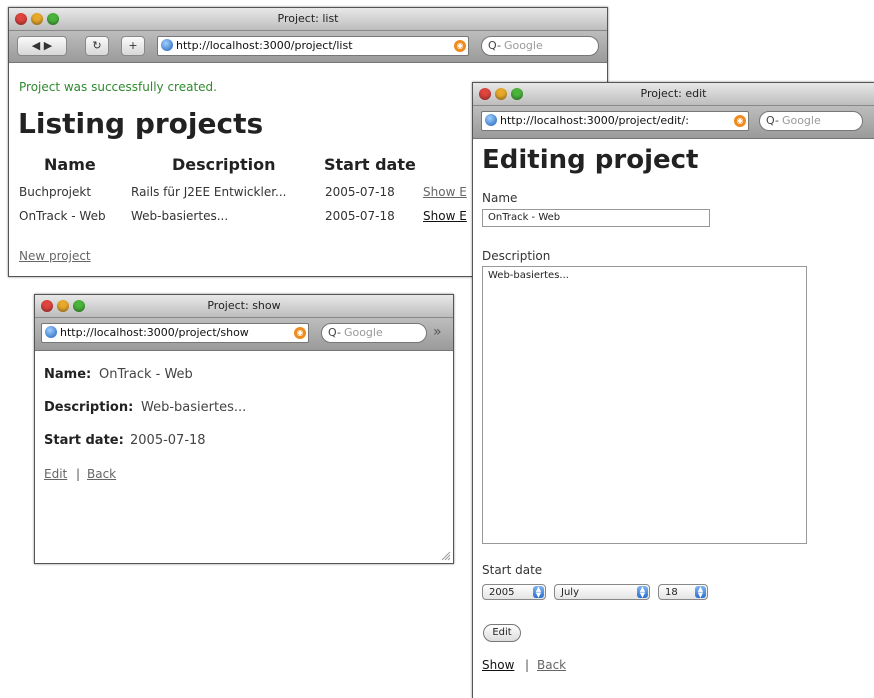 The width and height of the screenshot is (874, 698). Describe the element at coordinates (446, 556) in the screenshot. I see `resize-grip-icon` at that location.